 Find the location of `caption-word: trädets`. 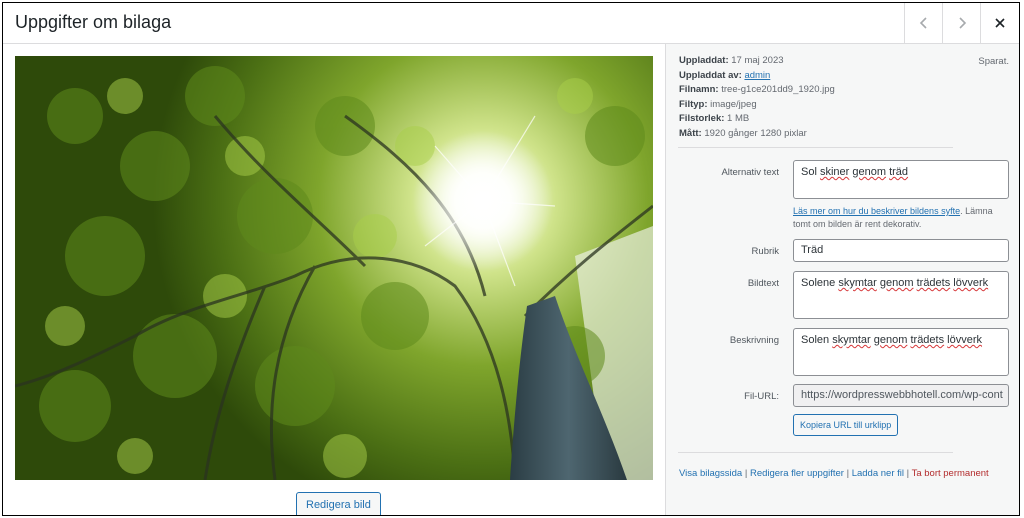

caption-word: trädets is located at coordinates (933, 283).